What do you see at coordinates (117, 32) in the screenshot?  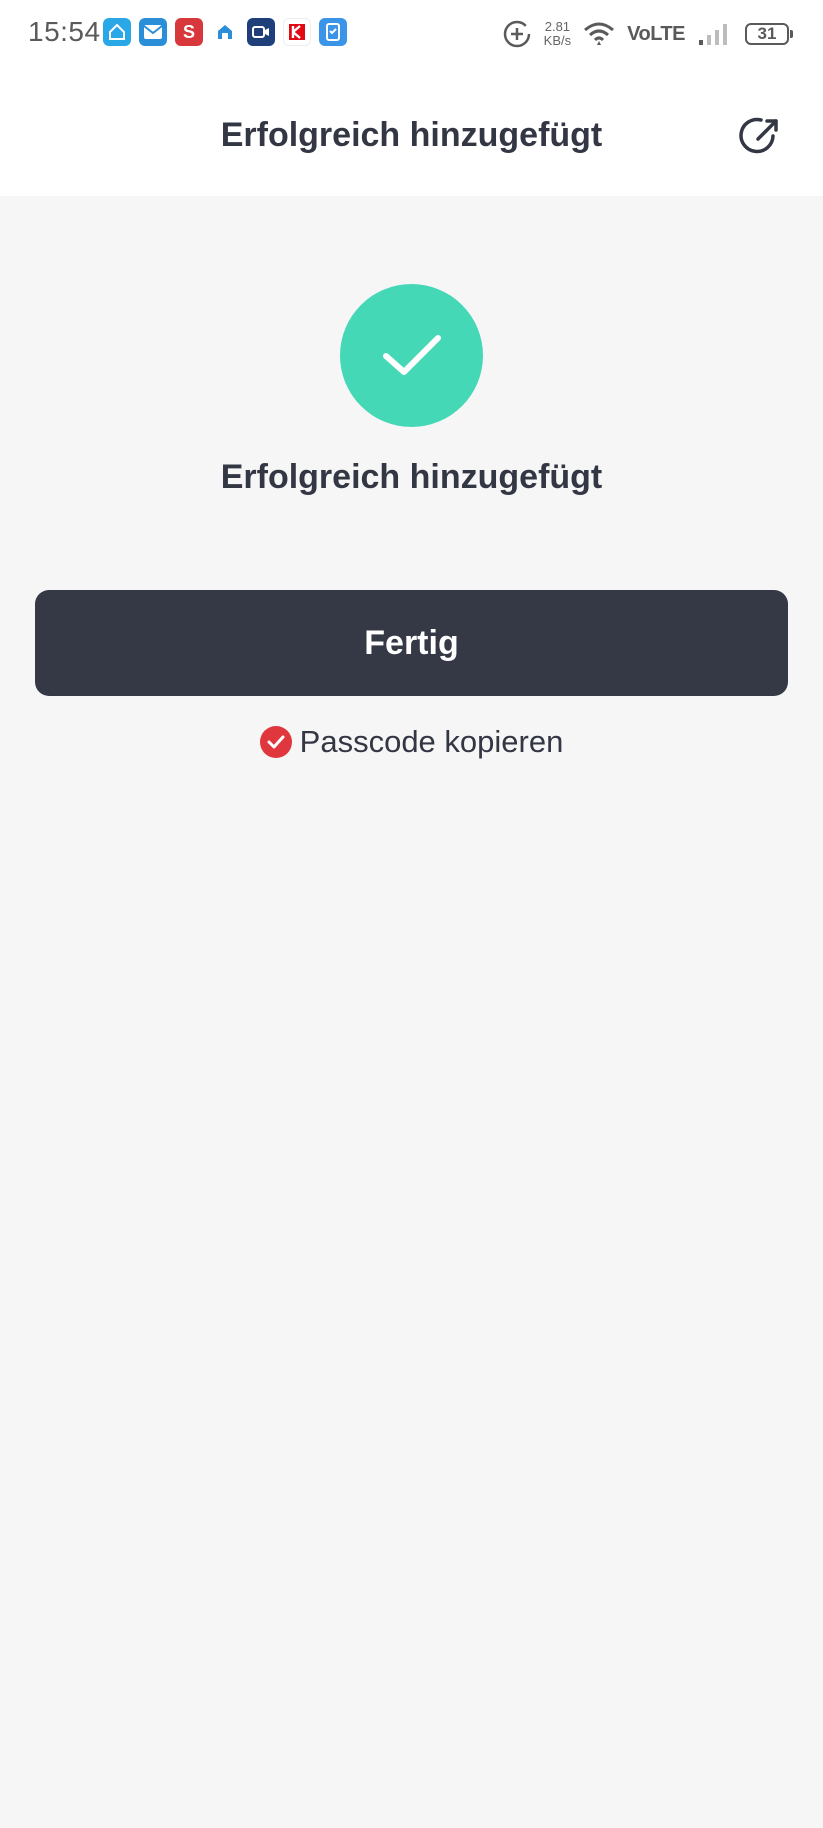 I see `home-app-icon` at bounding box center [117, 32].